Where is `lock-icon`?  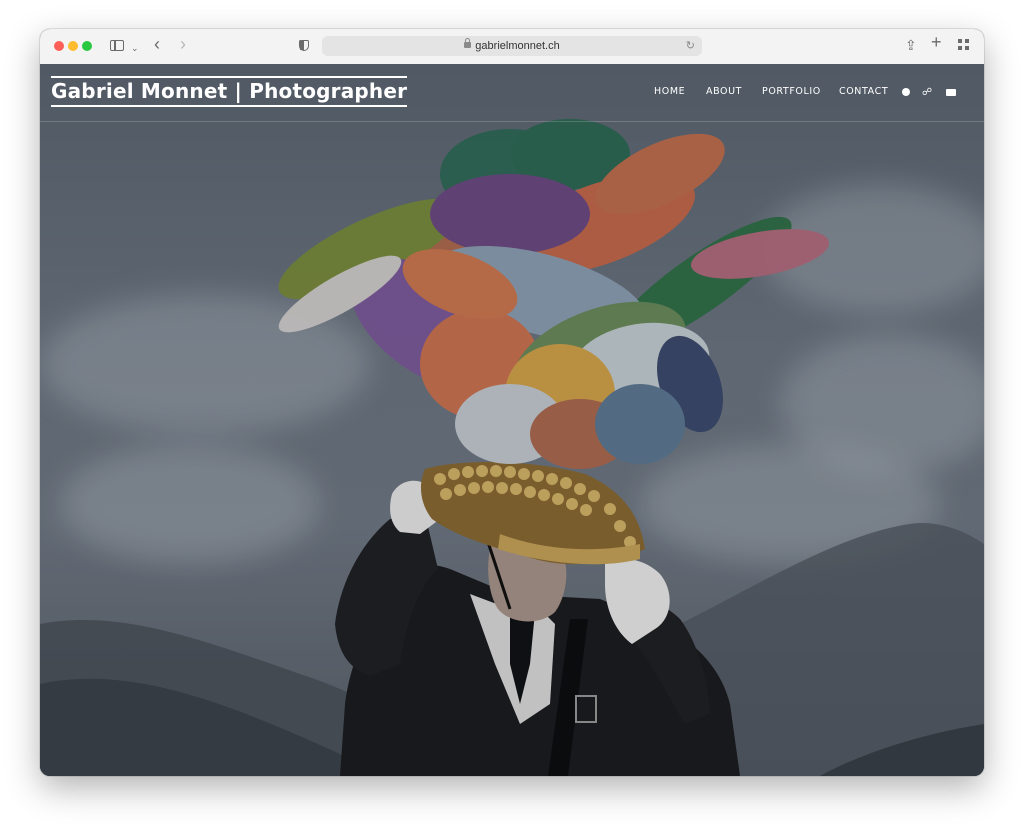 lock-icon is located at coordinates (468, 43).